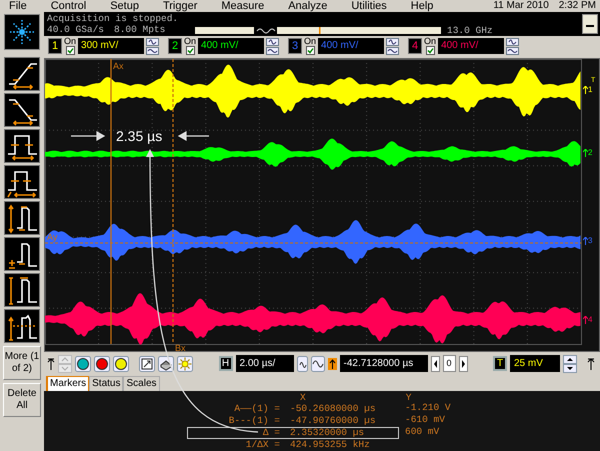 The width and height of the screenshot is (600, 451). Describe the element at coordinates (111, 46) in the screenshot. I see `channel-scale-field: 300 mV/` at that location.